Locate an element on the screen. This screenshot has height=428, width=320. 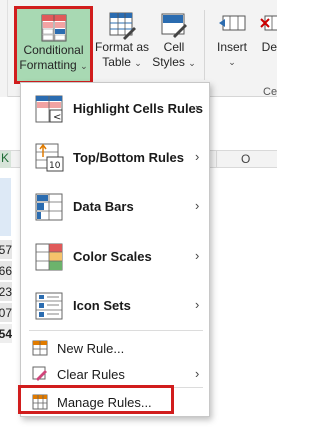
cell-value: 966 is located at coordinates (6, 271).